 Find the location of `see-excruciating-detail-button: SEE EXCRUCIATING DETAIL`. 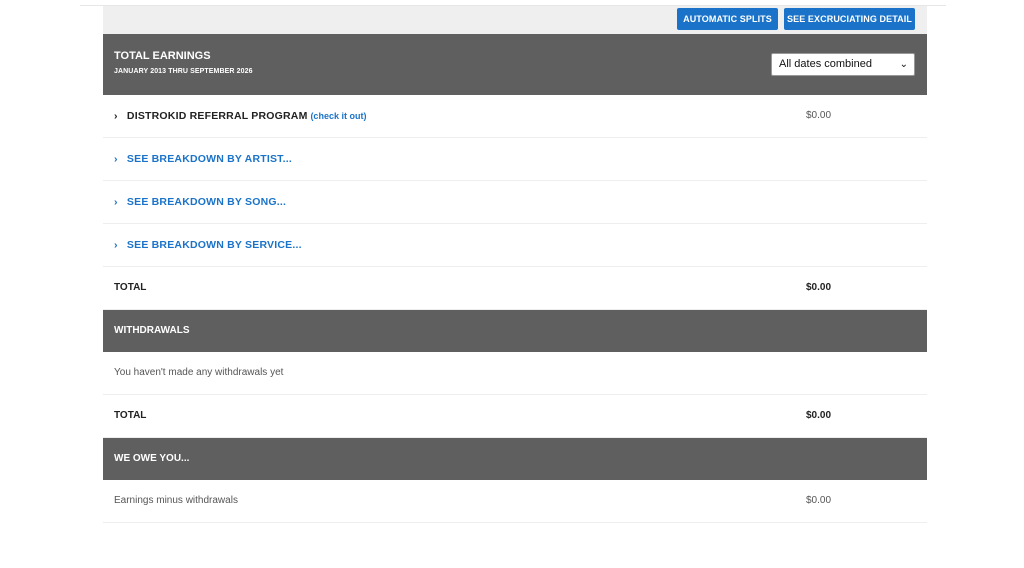

see-excruciating-detail-button: SEE EXCRUCIATING DETAIL is located at coordinates (849, 19).